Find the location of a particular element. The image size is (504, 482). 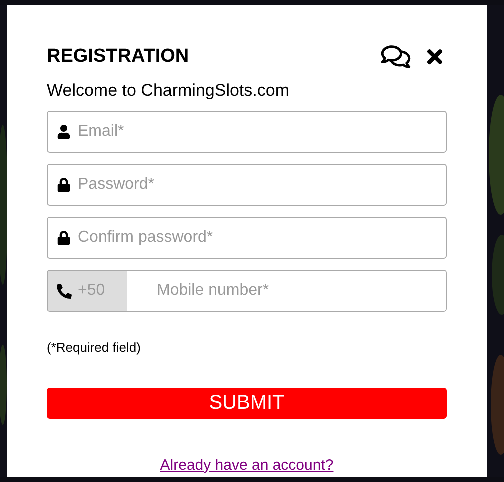

modal-title: REGISTRATION is located at coordinates (118, 57).